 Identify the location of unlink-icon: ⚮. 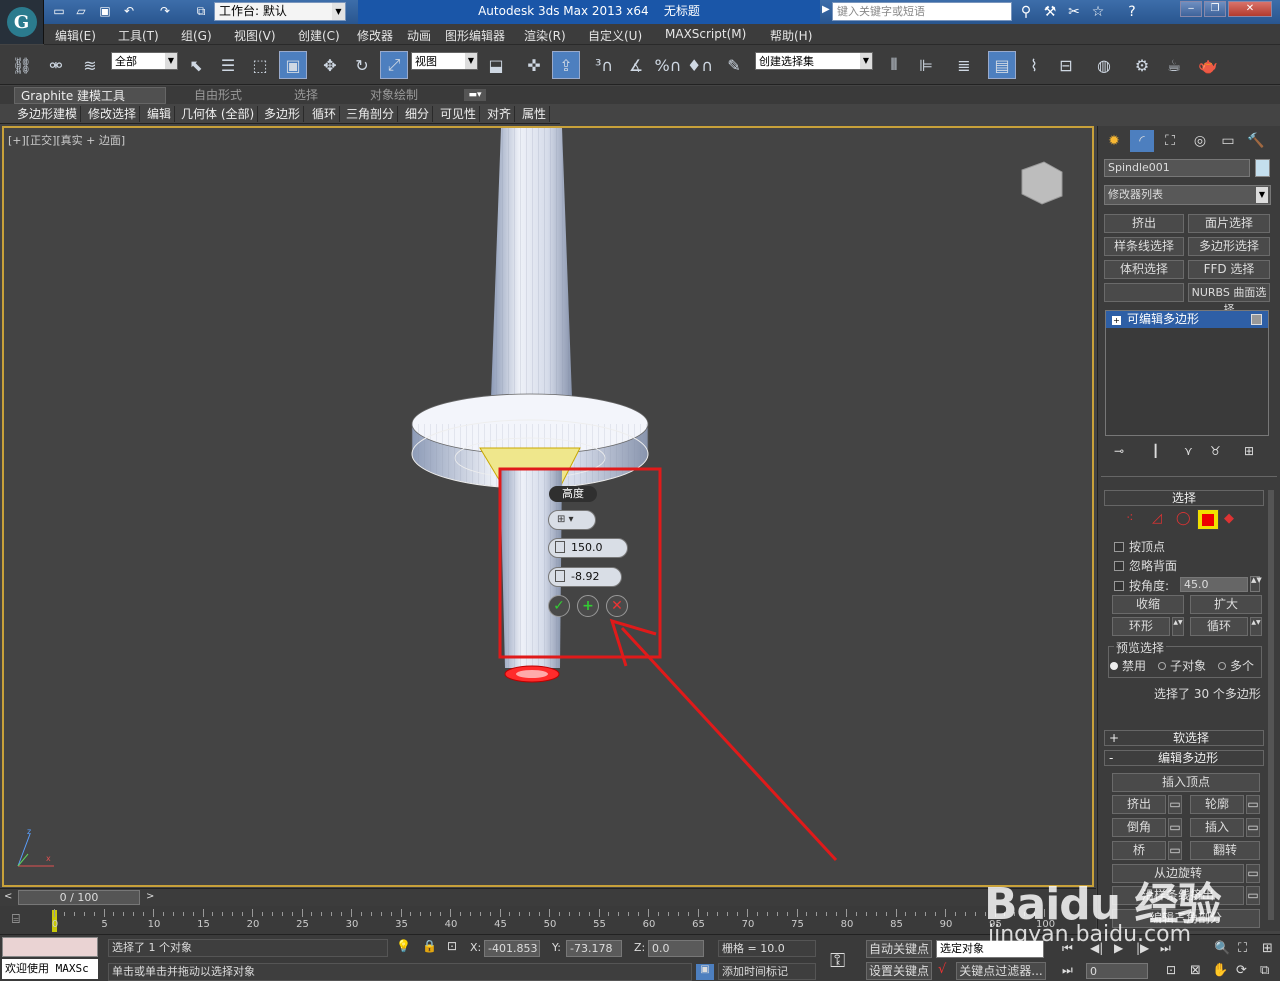
(56, 65).